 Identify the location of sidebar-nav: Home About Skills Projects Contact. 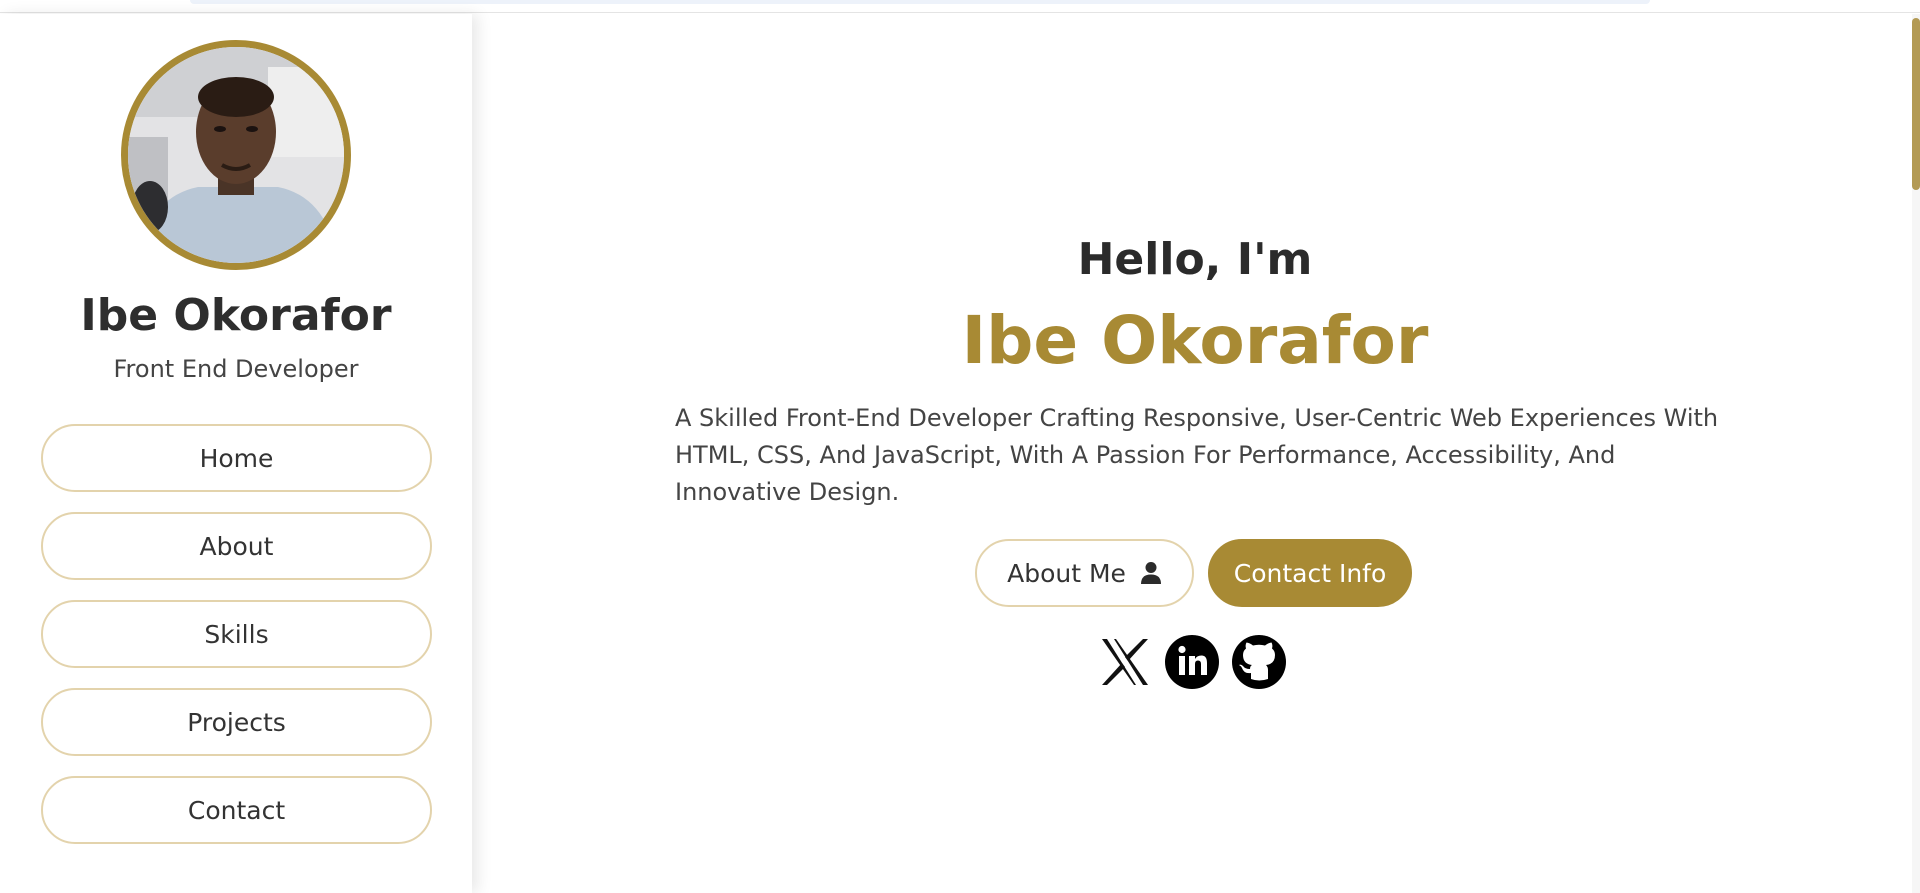
(236, 644).